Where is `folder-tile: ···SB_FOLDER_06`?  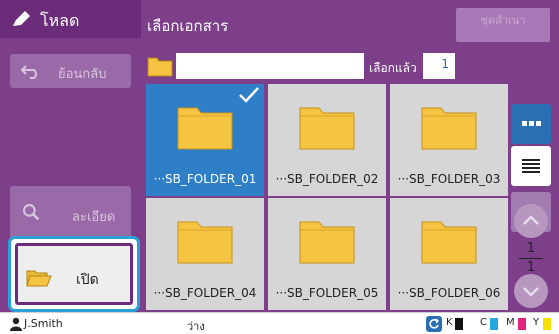 folder-tile: ···SB_FOLDER_06 is located at coordinates (449, 254).